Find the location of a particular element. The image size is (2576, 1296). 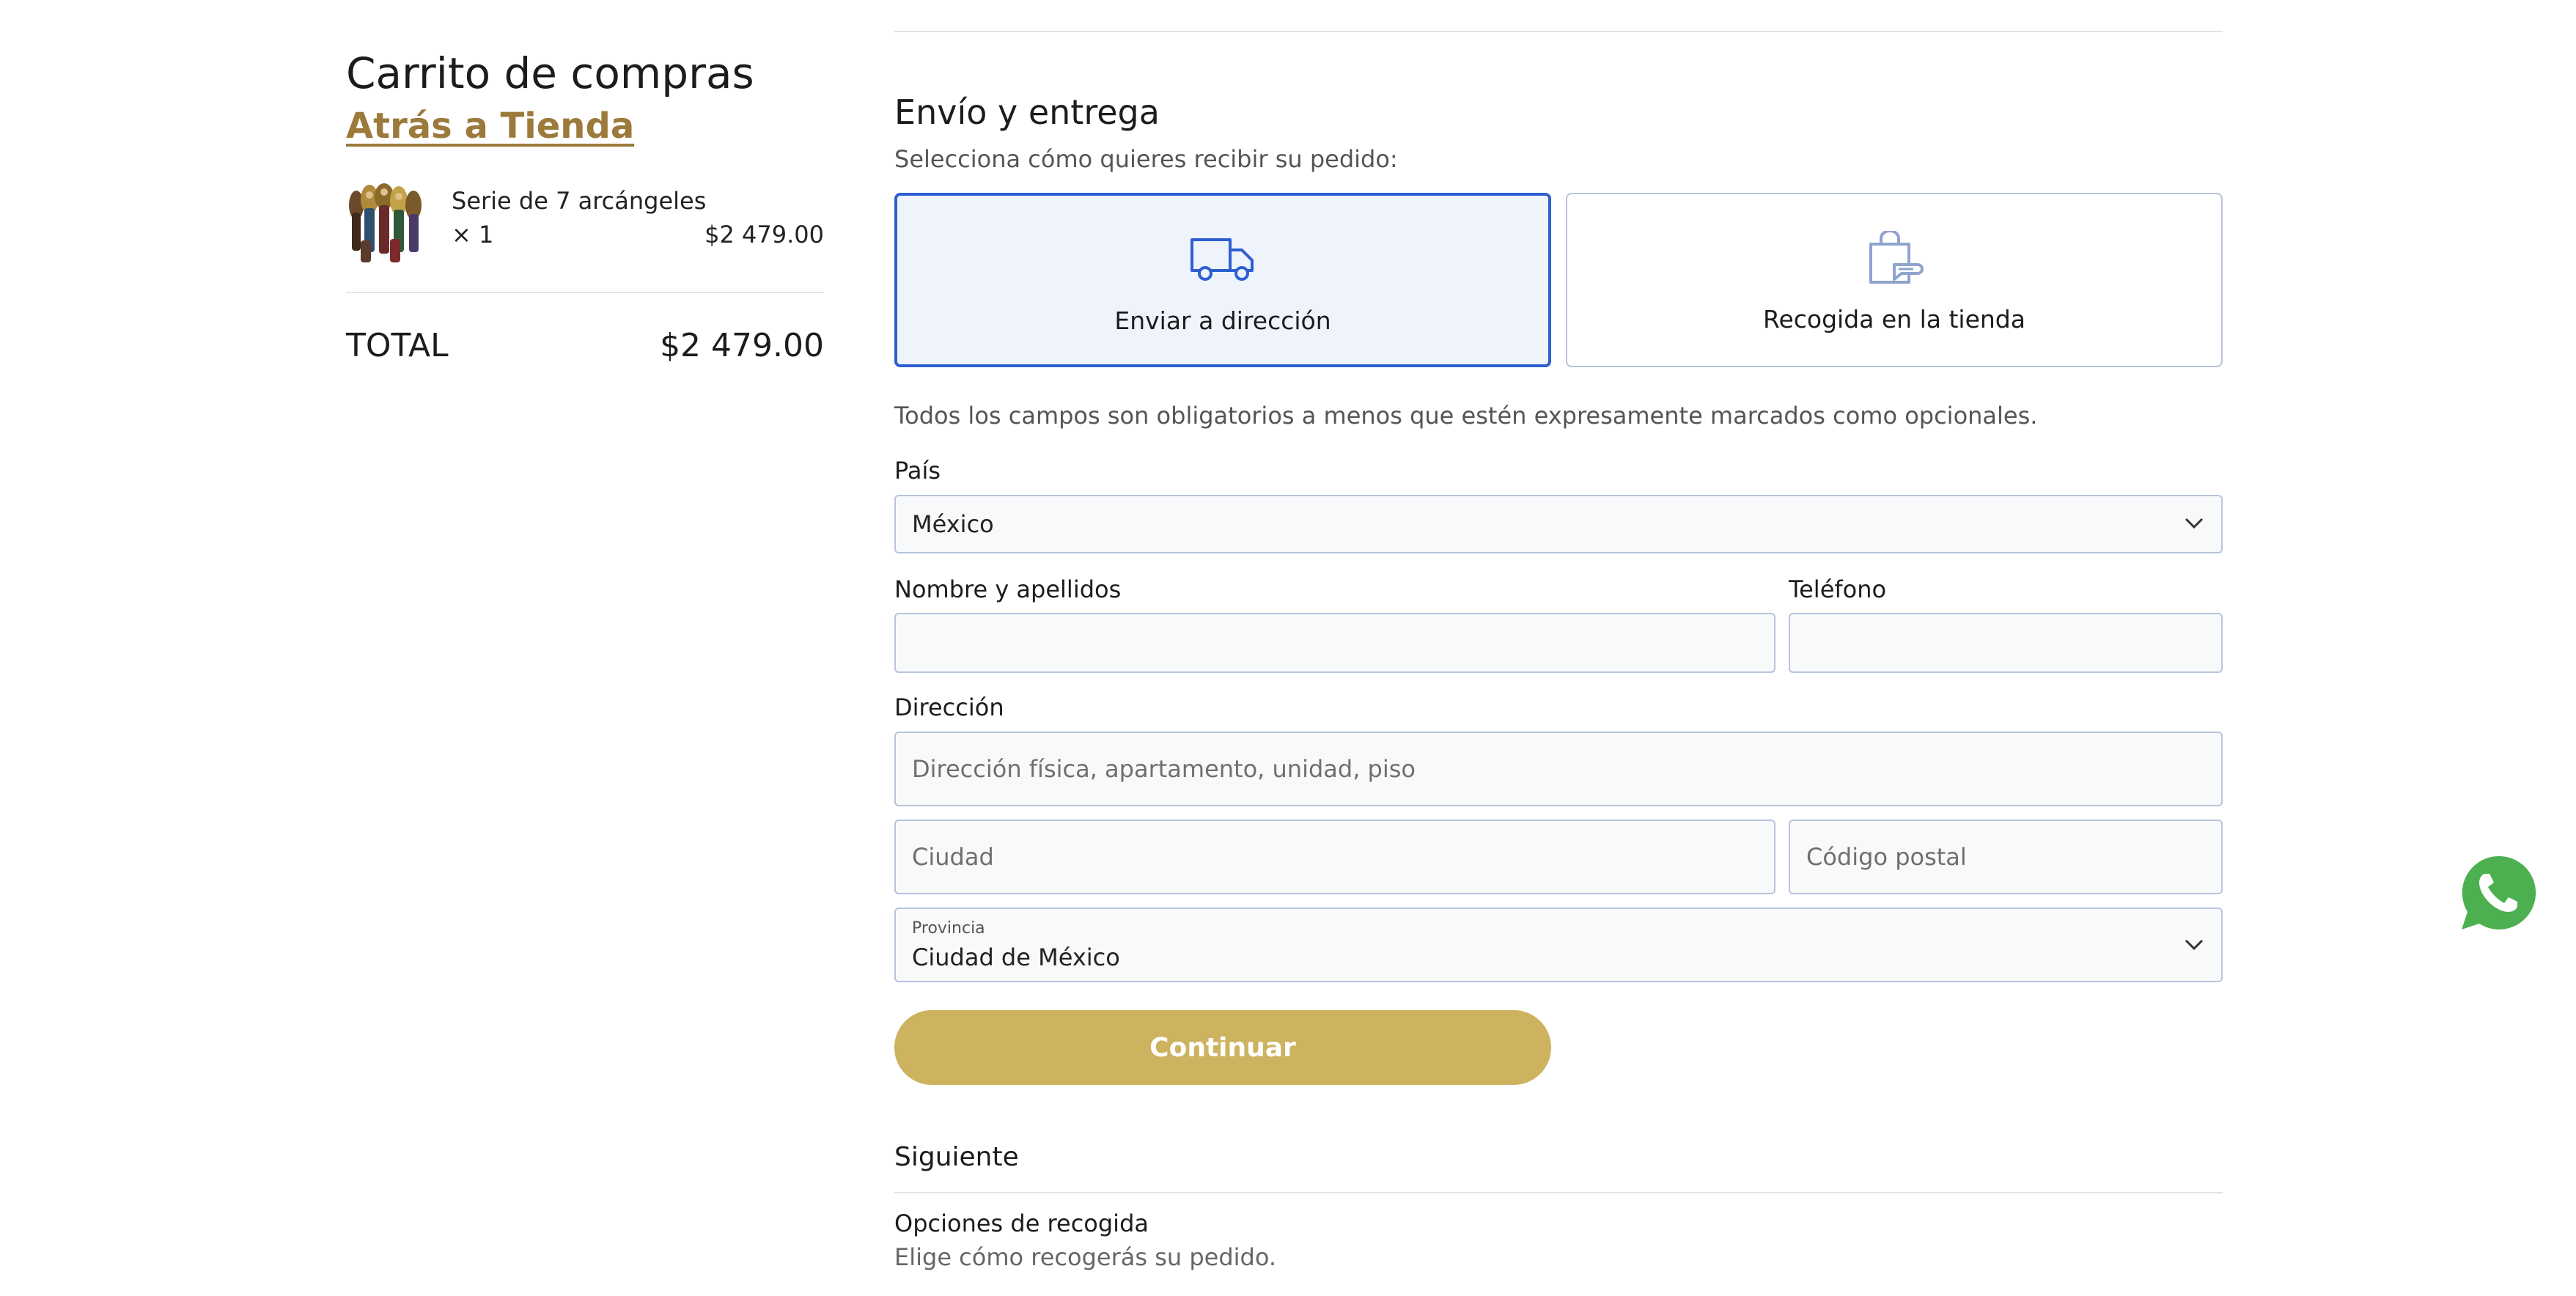

store-pickup-option: Recogida en la tienda is located at coordinates (1894, 280).